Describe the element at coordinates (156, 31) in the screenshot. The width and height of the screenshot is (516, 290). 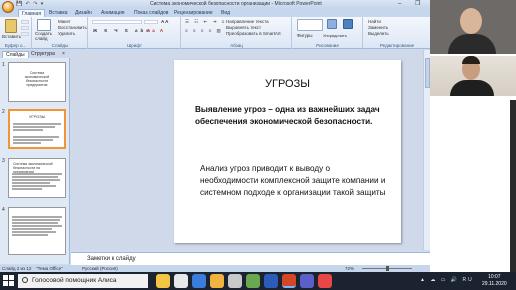
I see `font-color-icon: Aa A` at that location.